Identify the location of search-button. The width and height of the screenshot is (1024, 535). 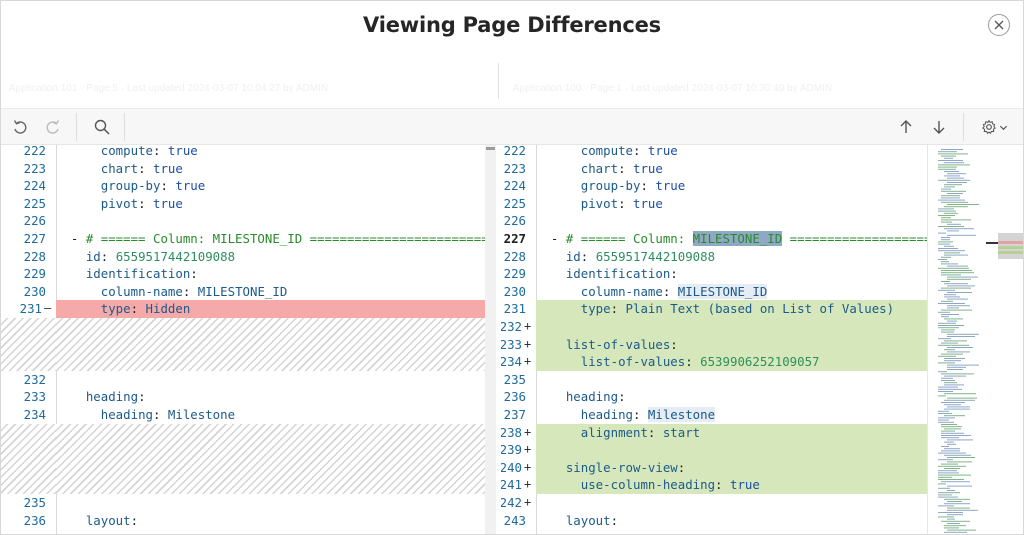
(102, 127).